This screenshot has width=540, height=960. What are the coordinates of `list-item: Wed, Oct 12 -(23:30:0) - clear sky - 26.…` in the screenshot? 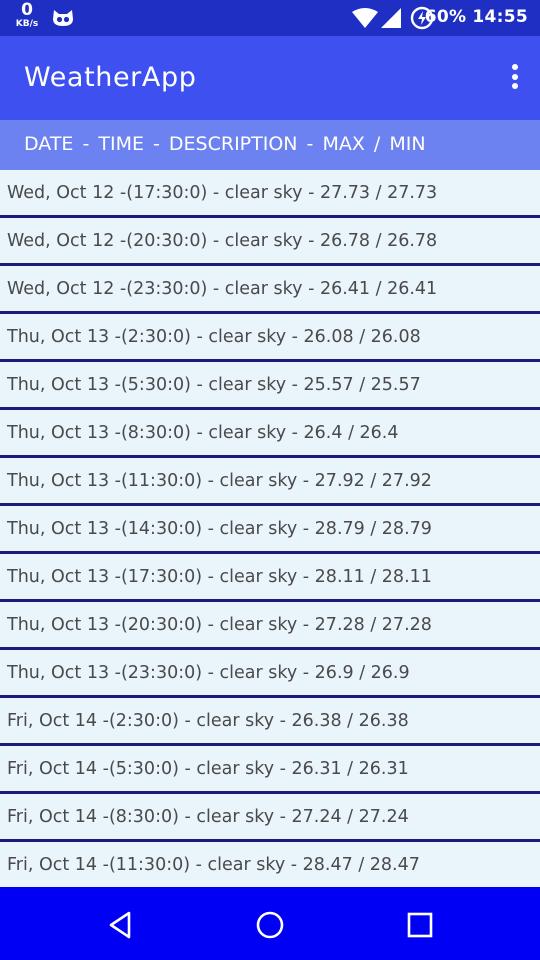 It's located at (270, 290).